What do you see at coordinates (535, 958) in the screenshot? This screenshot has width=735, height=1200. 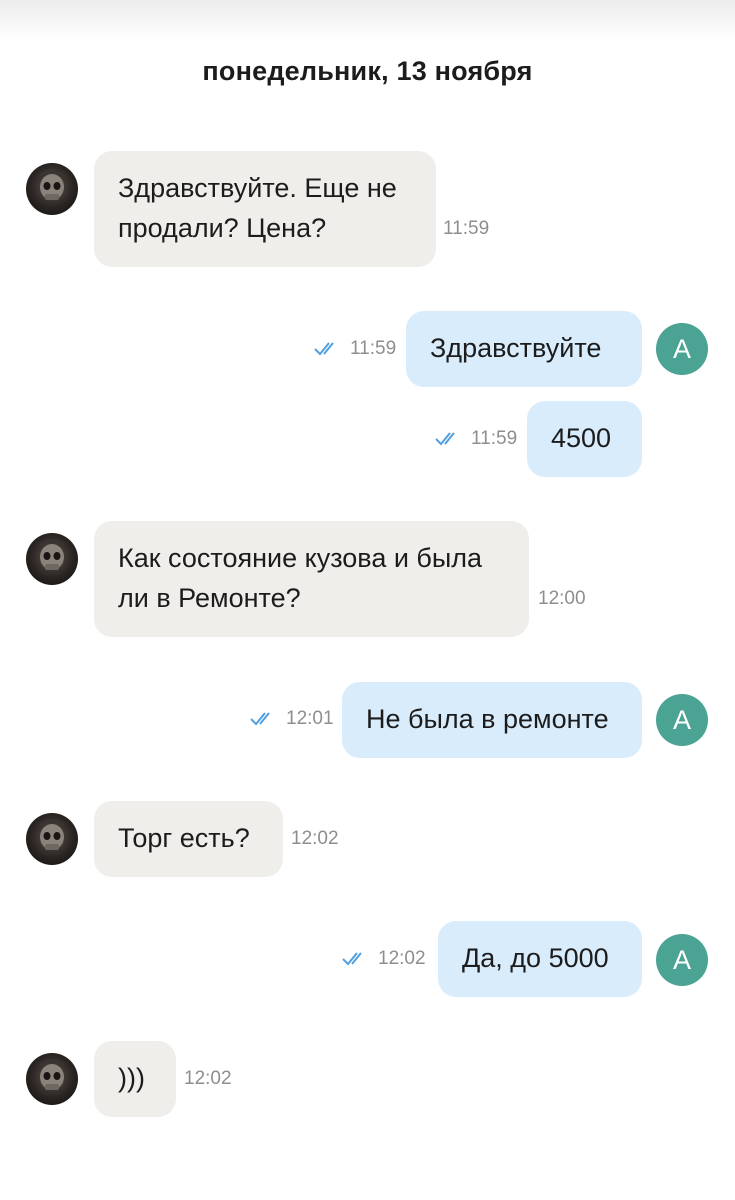 I see `message-line: Да, до 5000` at bounding box center [535, 958].